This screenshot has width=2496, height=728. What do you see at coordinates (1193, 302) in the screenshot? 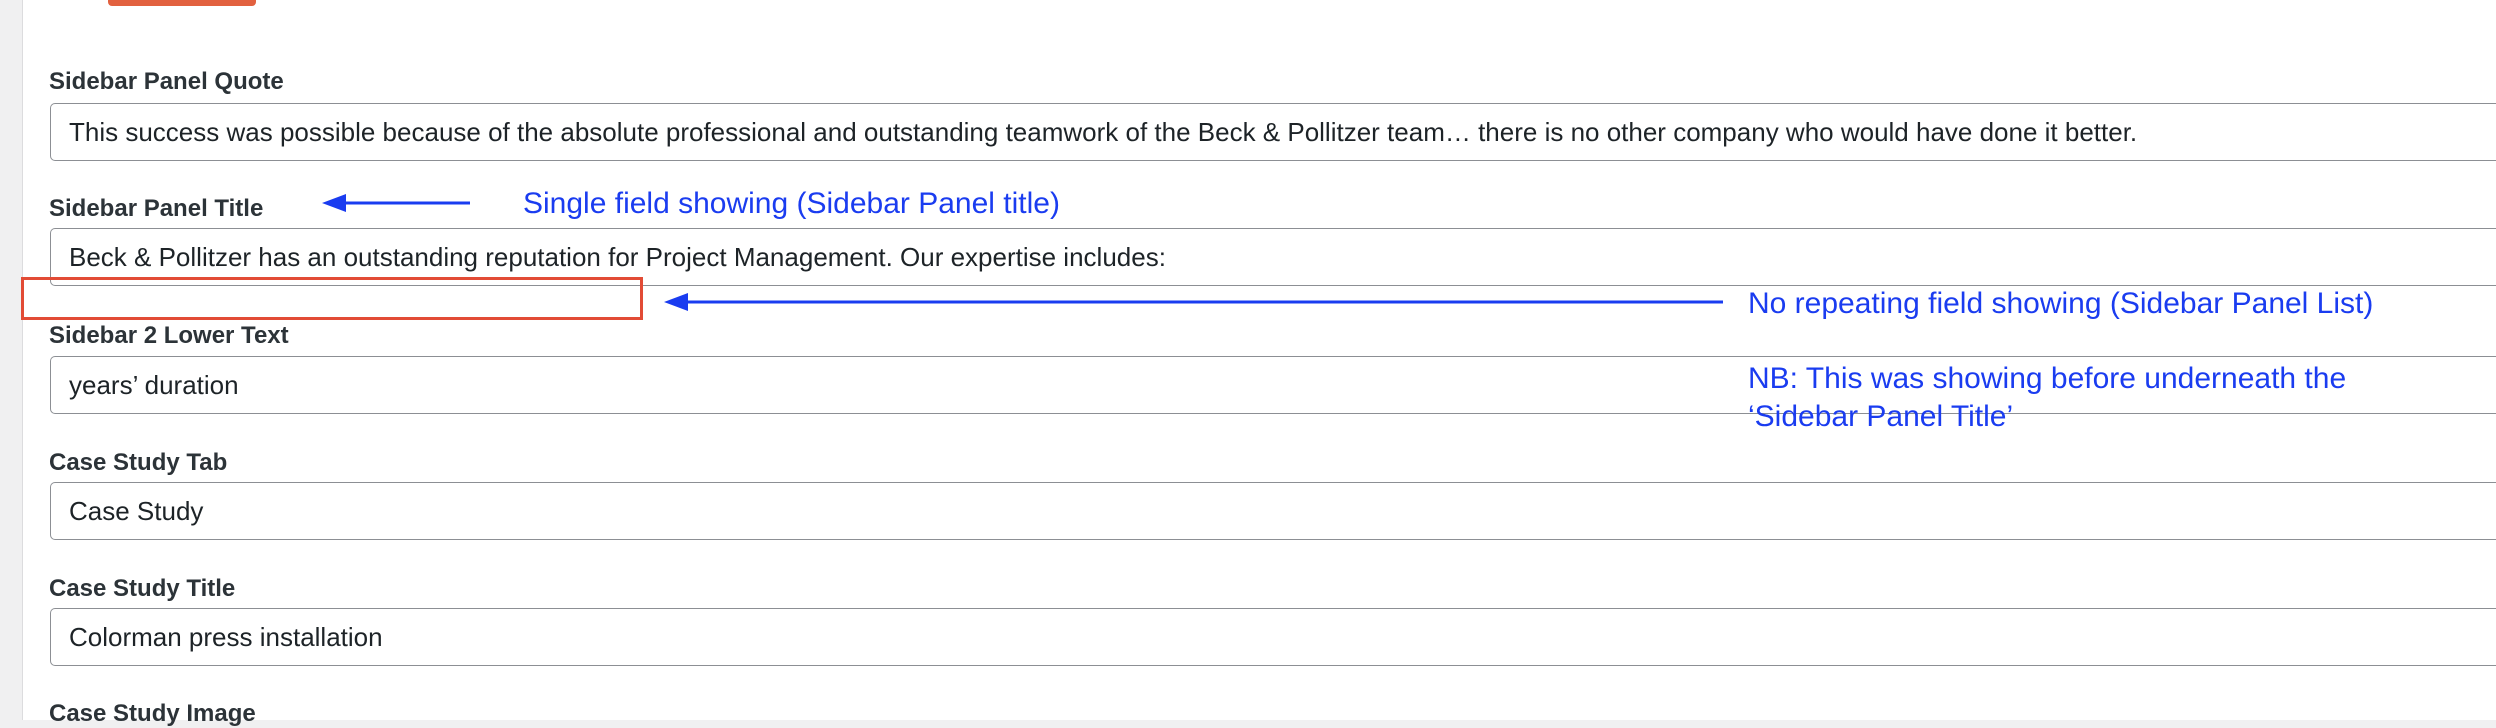
I see `arrow-to-missing-field` at bounding box center [1193, 302].